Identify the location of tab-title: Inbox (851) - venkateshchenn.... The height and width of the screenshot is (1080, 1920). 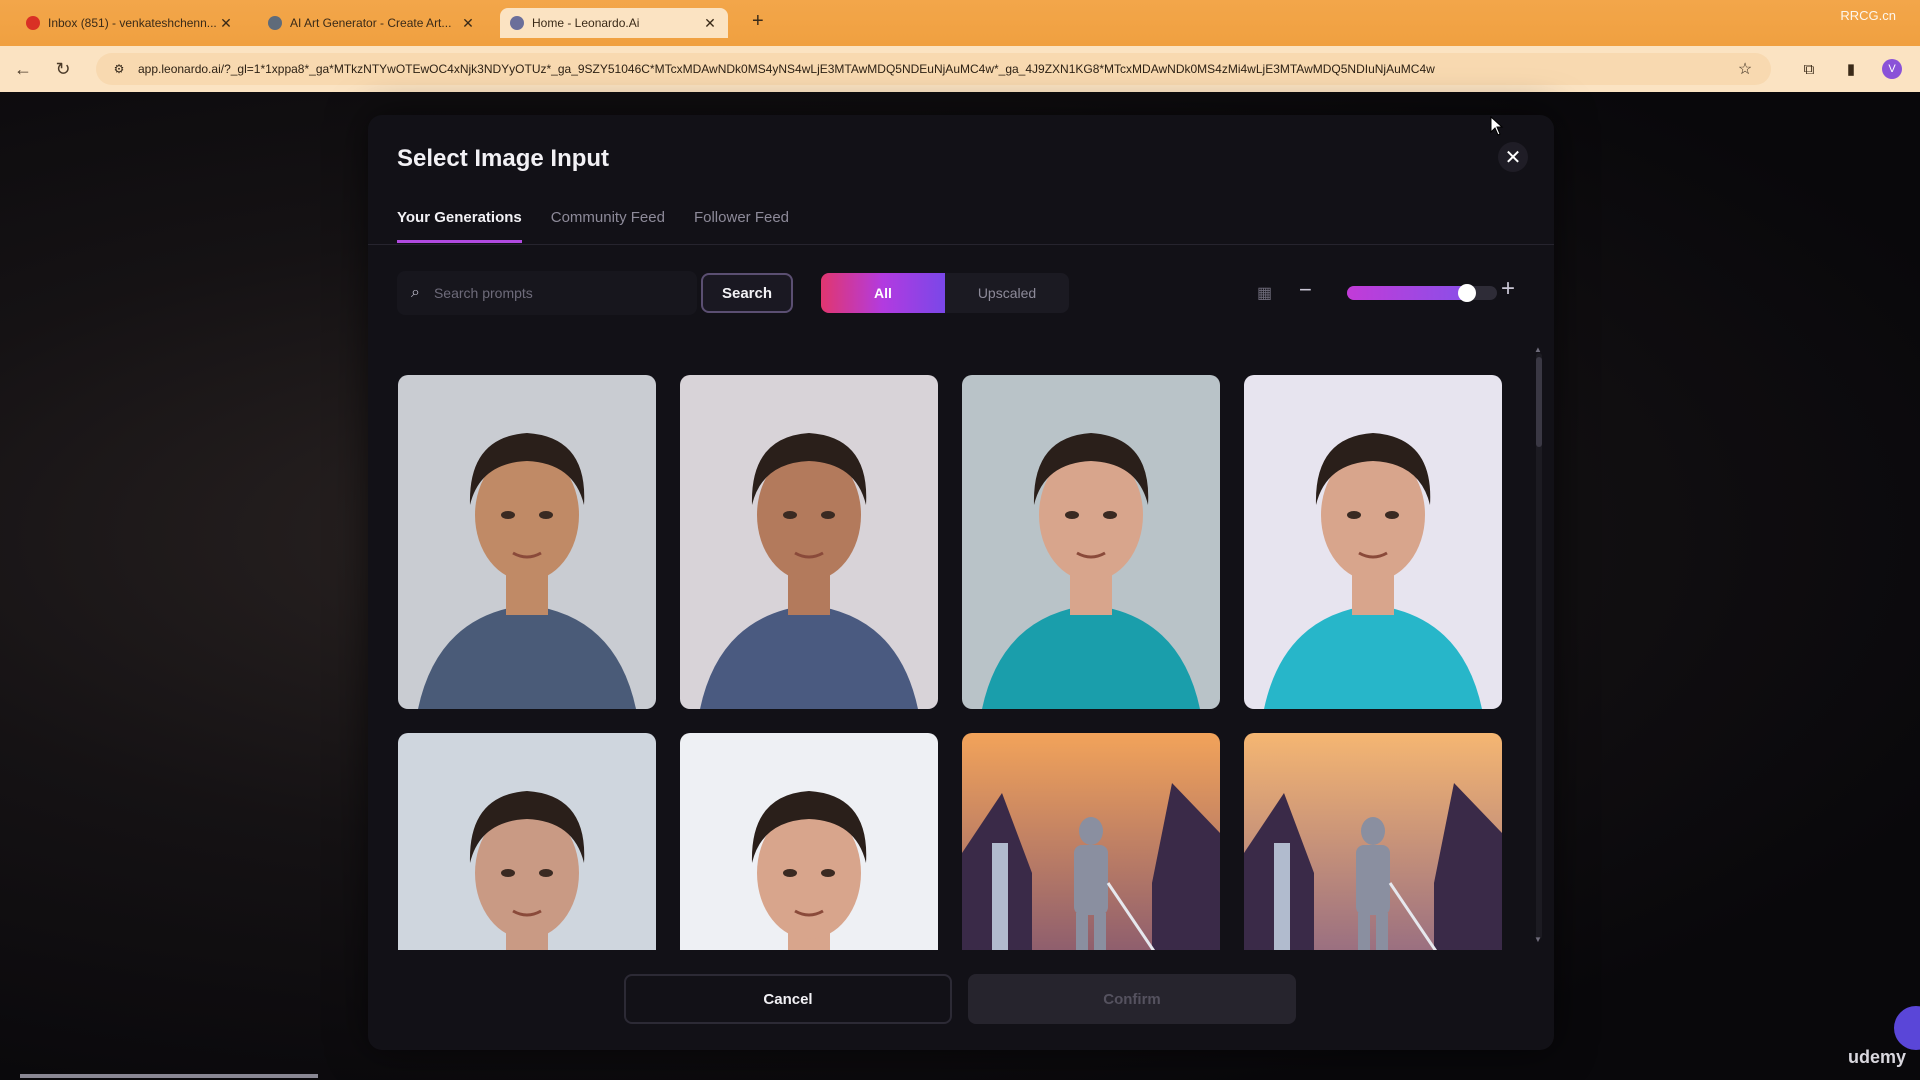
(132, 23).